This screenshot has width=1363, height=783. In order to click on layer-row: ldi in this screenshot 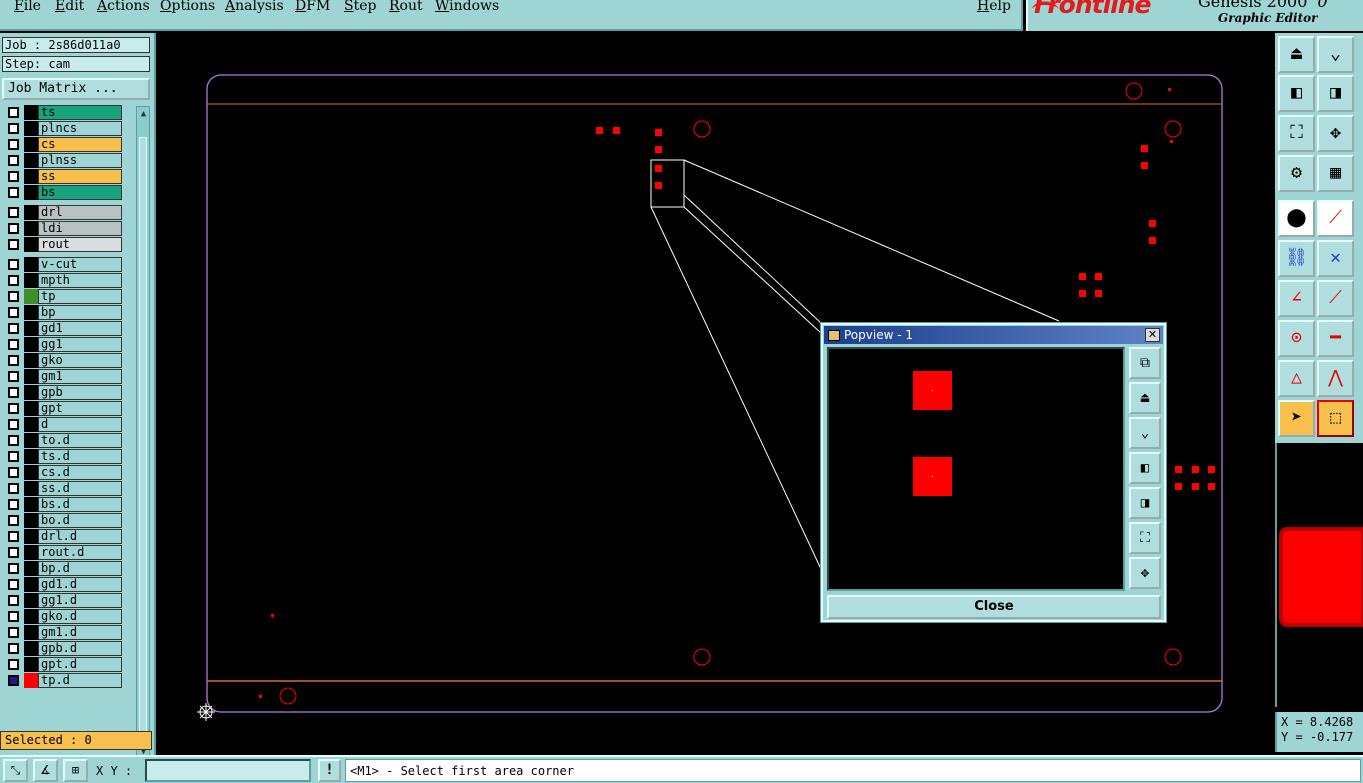, I will do `click(68, 228)`.